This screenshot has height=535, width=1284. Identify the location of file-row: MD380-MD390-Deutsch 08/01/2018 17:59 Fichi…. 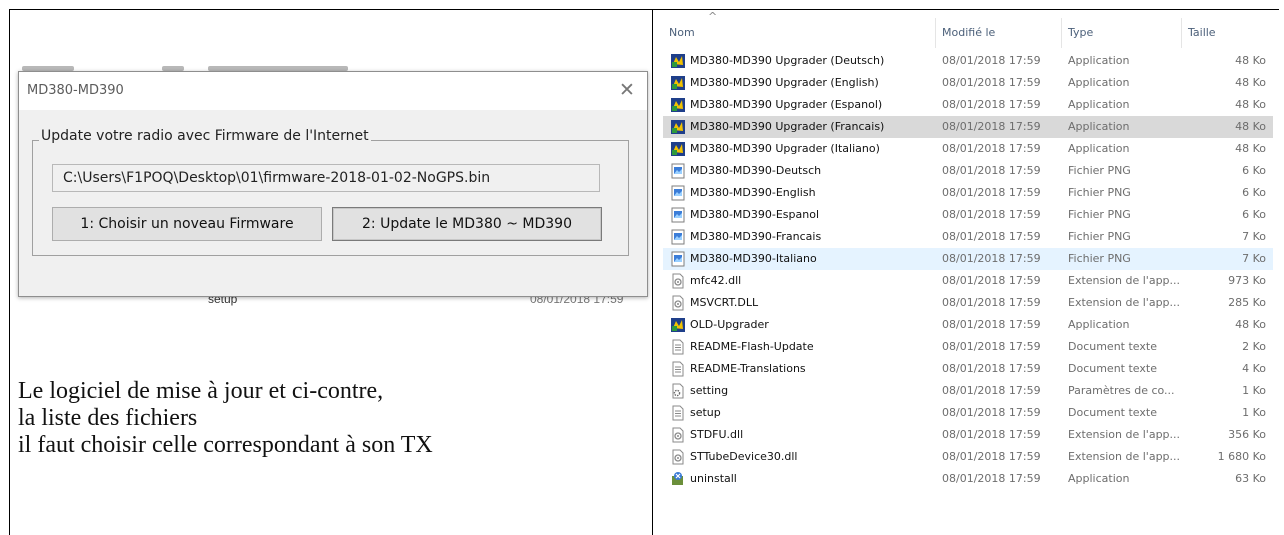
(968, 171).